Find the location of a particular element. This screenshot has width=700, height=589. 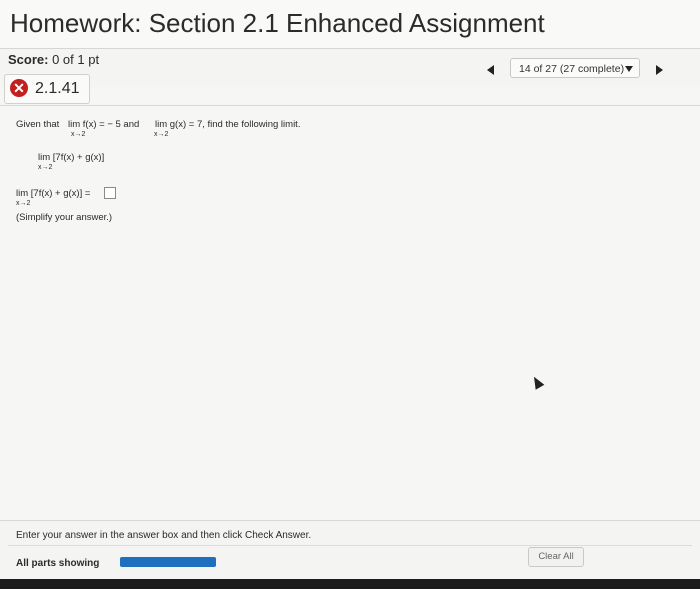

score-row: Score: 0 of 1 pt 14 of 27 (27 complete) is located at coordinates (350, 68).